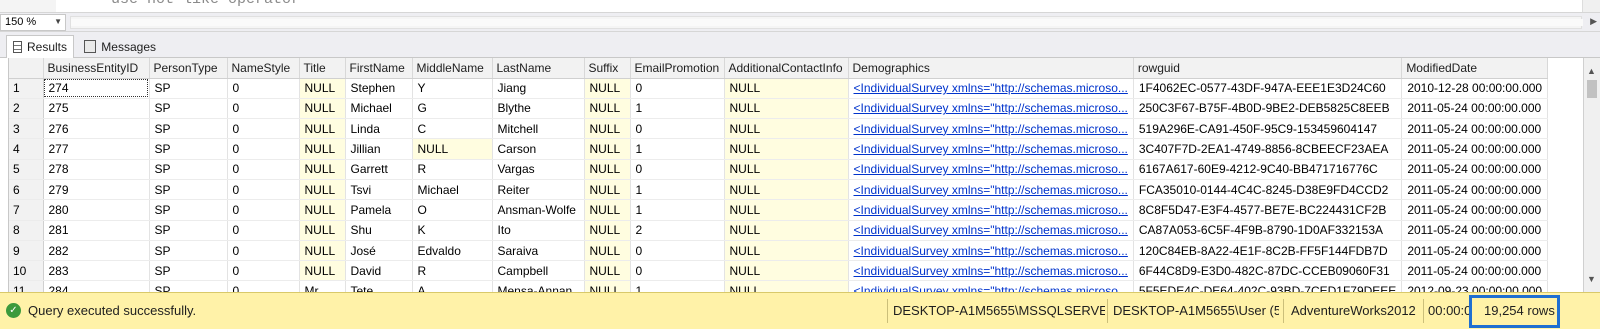  What do you see at coordinates (379, 190) in the screenshot?
I see `grid-cell: Tsvi` at bounding box center [379, 190].